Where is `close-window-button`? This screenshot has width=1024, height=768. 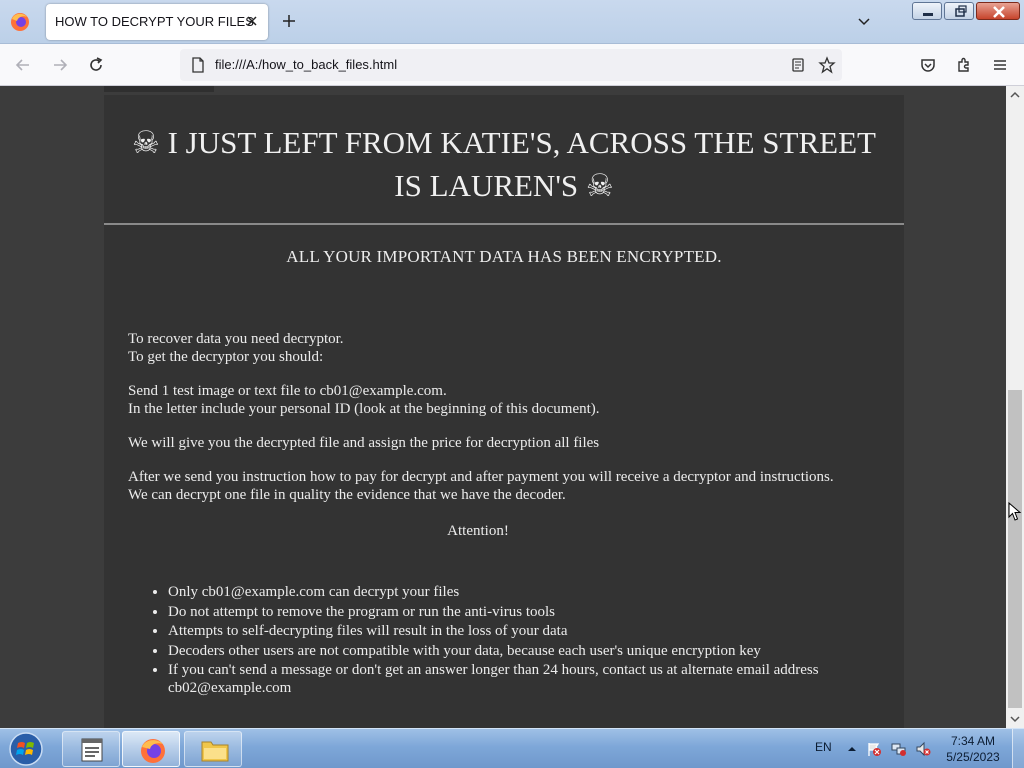 close-window-button is located at coordinates (998, 11).